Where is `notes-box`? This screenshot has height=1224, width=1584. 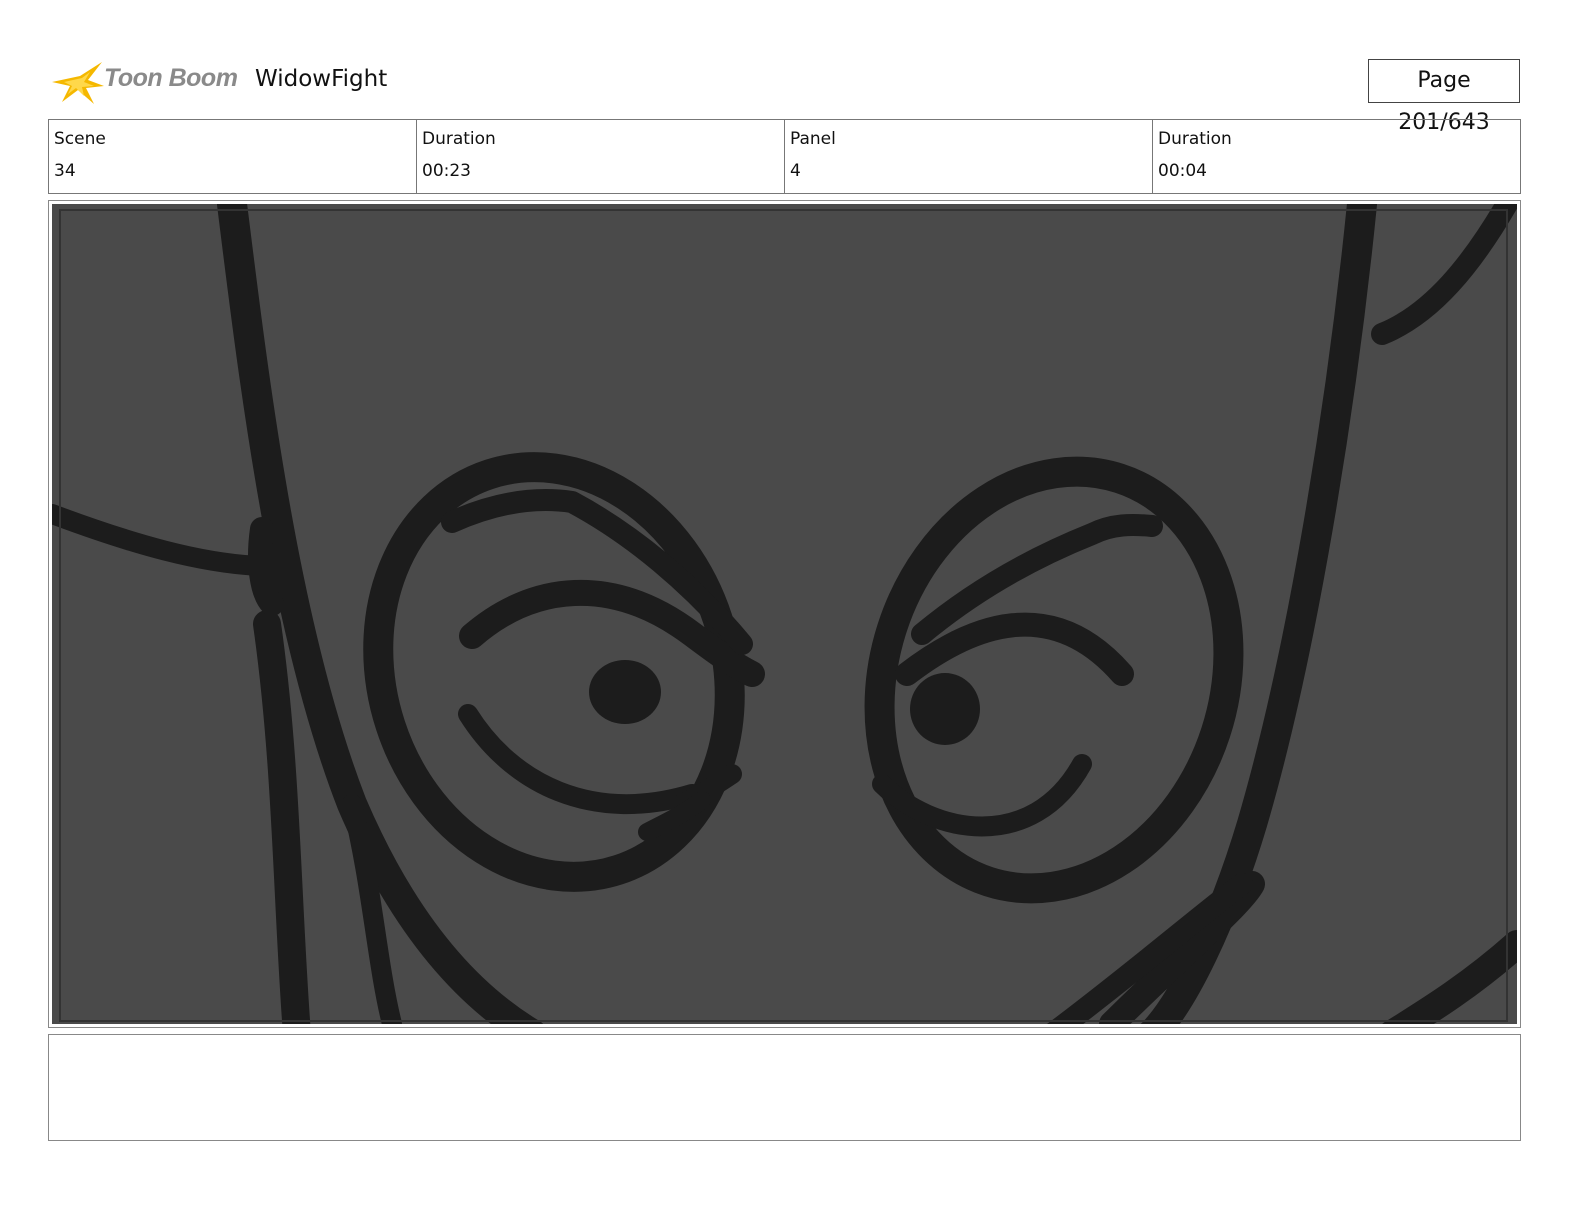 notes-box is located at coordinates (784, 1087).